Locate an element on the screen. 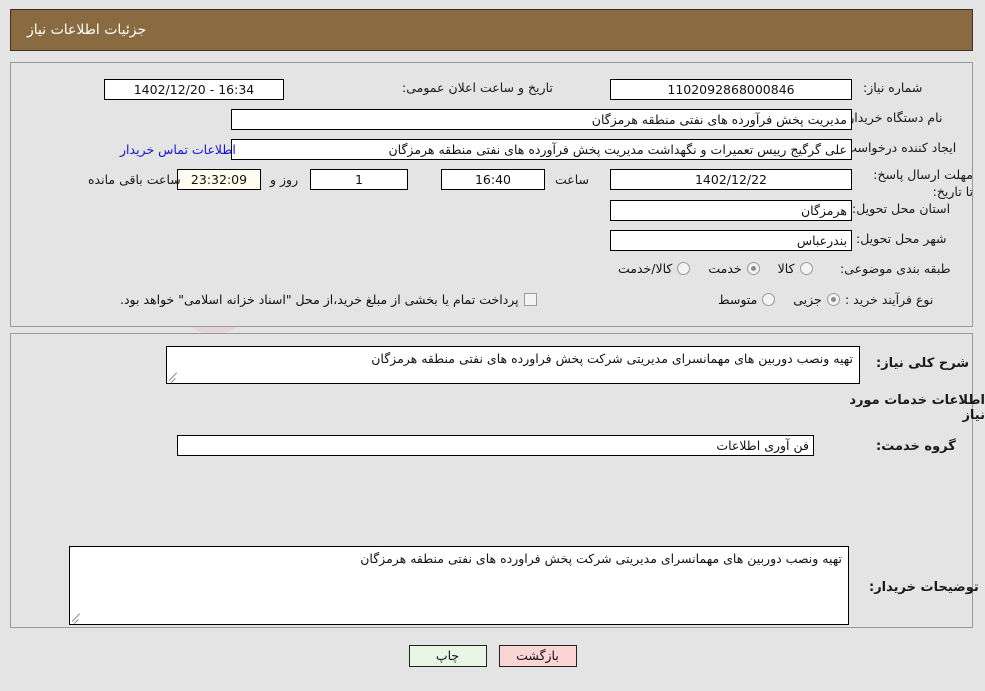 The image size is (985, 691). deadline-label: مهلت ارسال پاسخ: تا تاریخ: is located at coordinates (923, 183).